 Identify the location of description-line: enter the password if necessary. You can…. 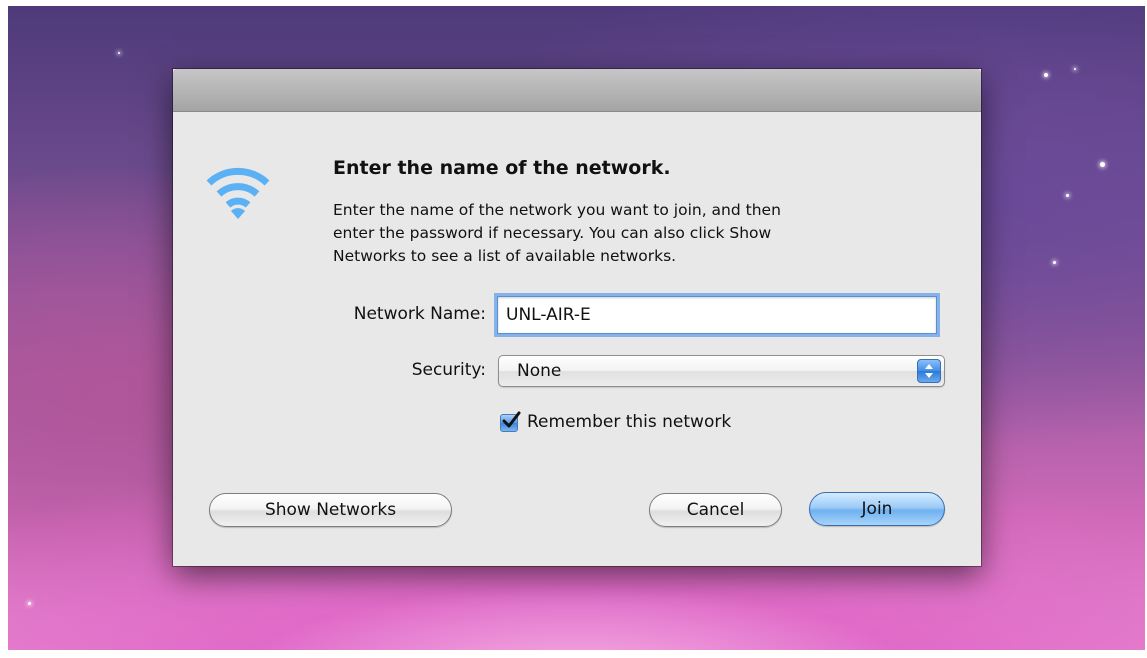
(552, 233).